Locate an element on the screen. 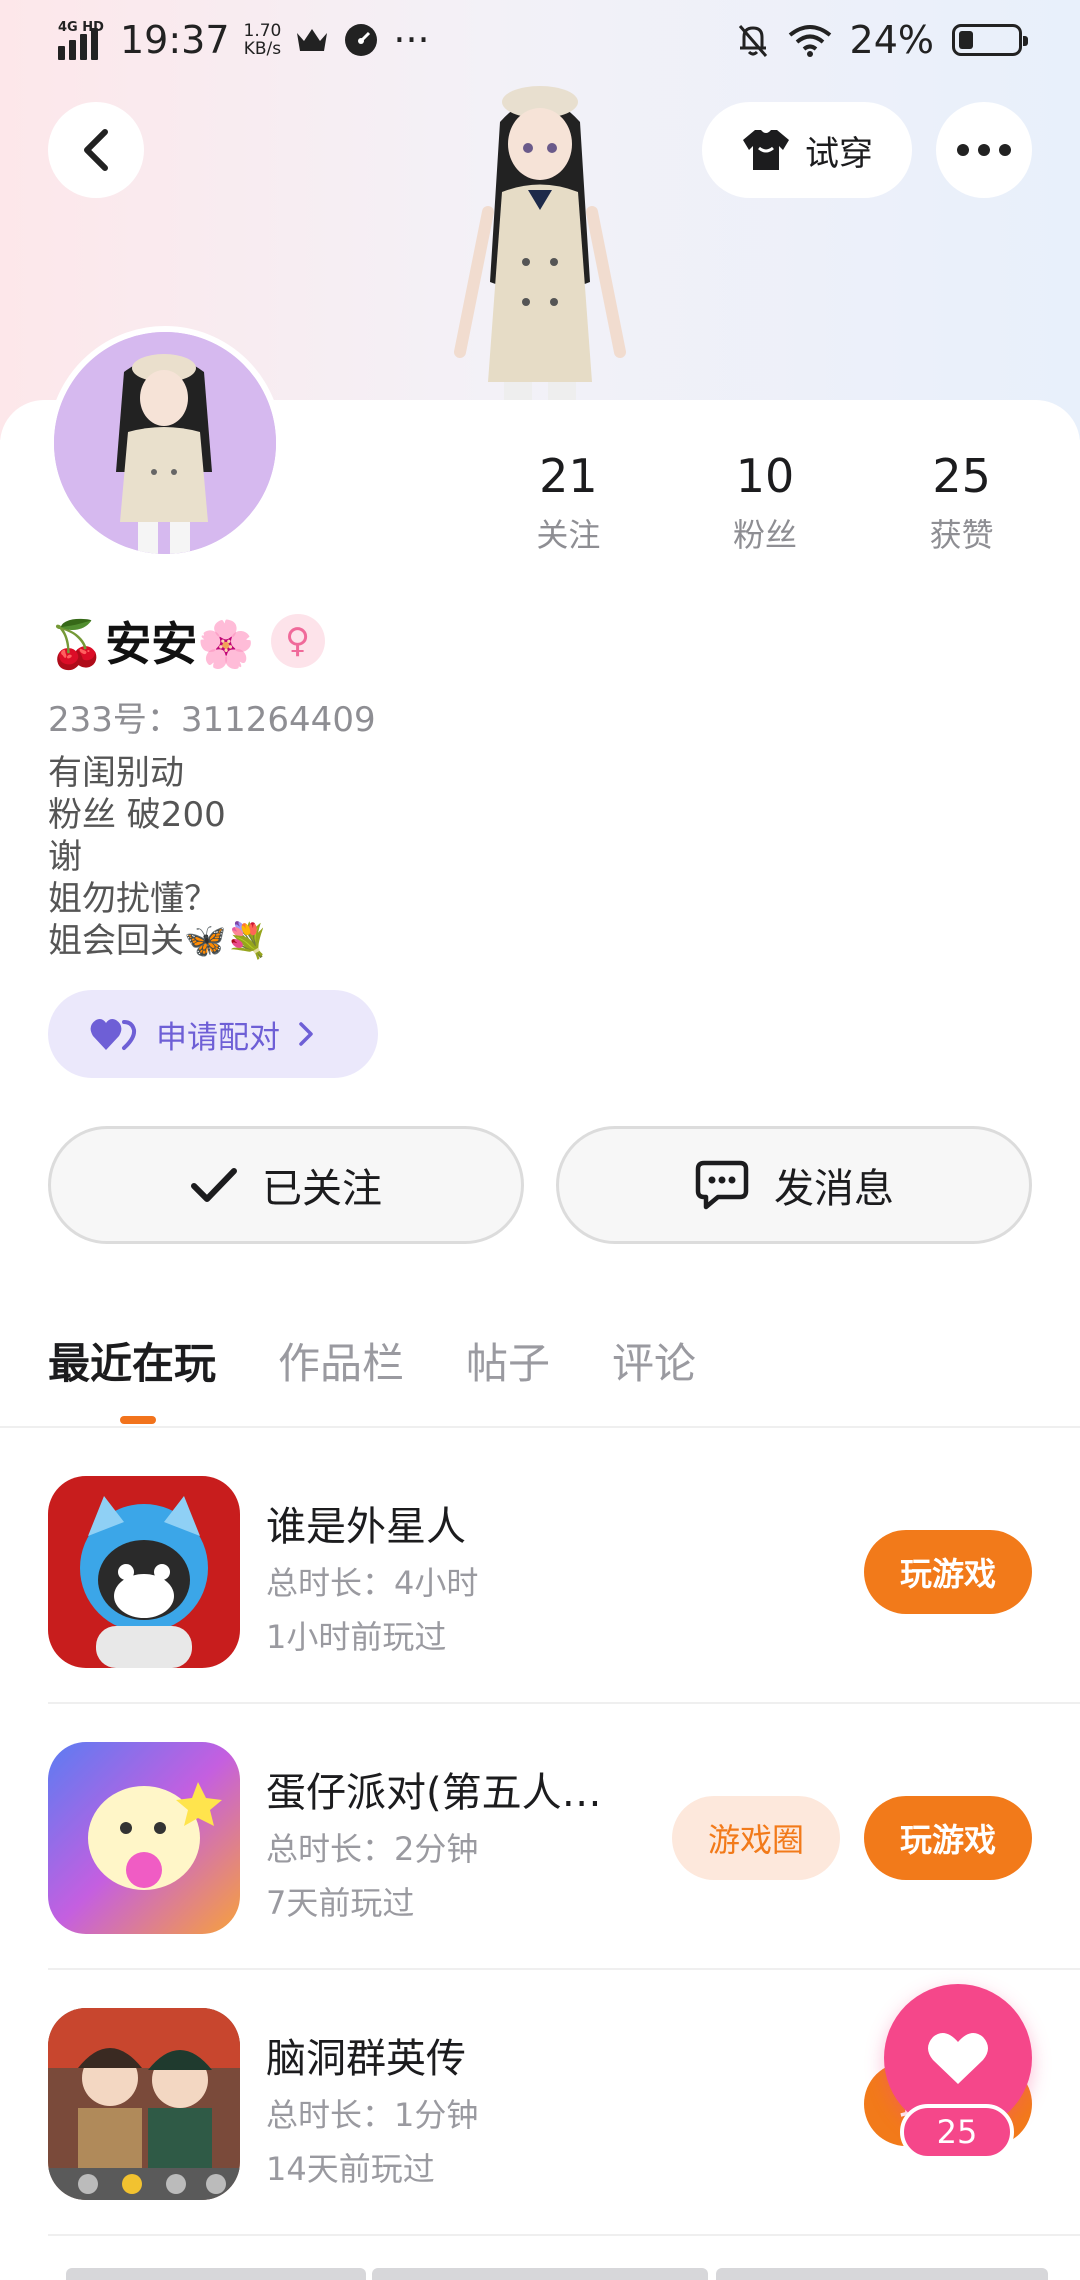 The height and width of the screenshot is (2280, 1080). more-options-button is located at coordinates (984, 150).